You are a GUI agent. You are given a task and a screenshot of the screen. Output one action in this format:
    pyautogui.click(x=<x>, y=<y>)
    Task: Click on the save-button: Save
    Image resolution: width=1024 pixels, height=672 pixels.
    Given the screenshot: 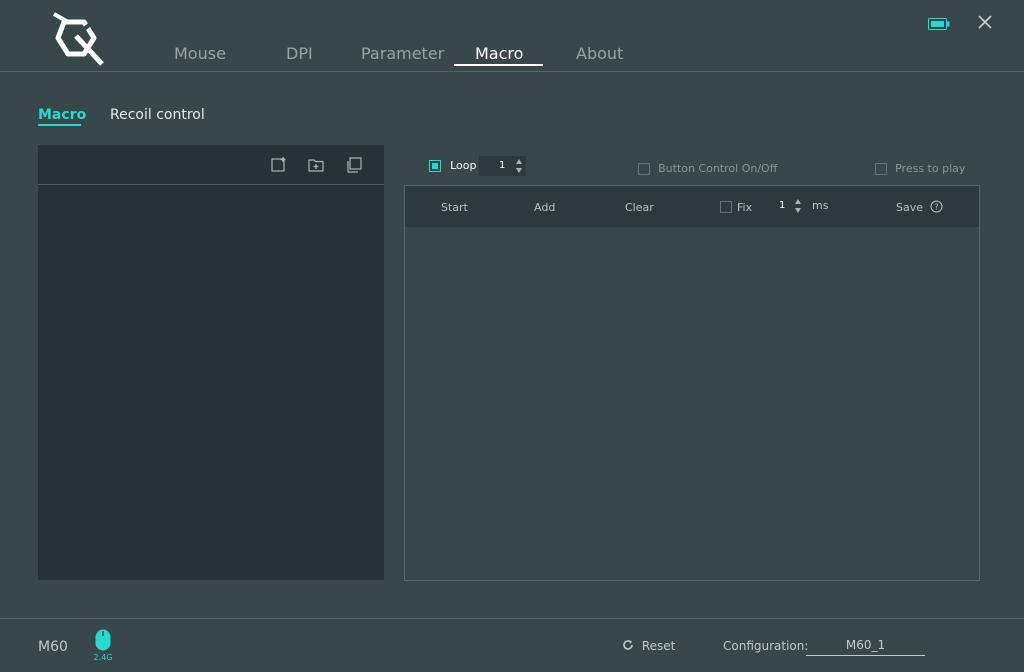 What is the action you would take?
    pyautogui.click(x=909, y=207)
    